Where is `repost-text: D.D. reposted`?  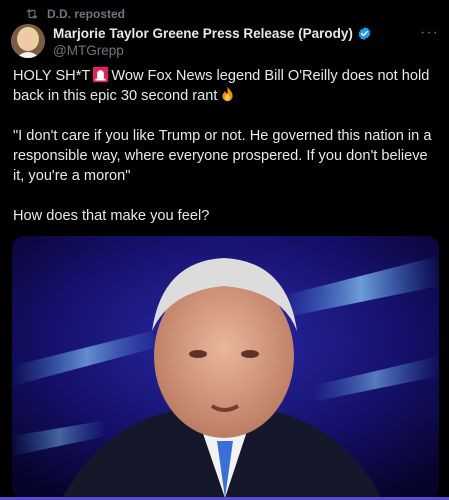 repost-text: D.D. reposted is located at coordinates (86, 14).